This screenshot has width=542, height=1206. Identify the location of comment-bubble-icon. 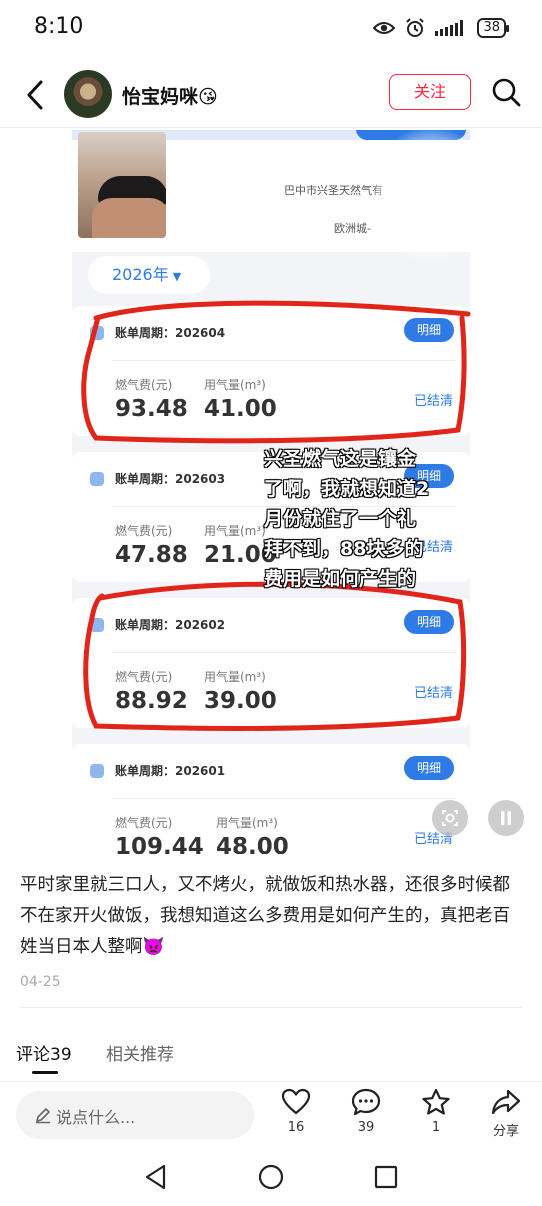
(366, 1102).